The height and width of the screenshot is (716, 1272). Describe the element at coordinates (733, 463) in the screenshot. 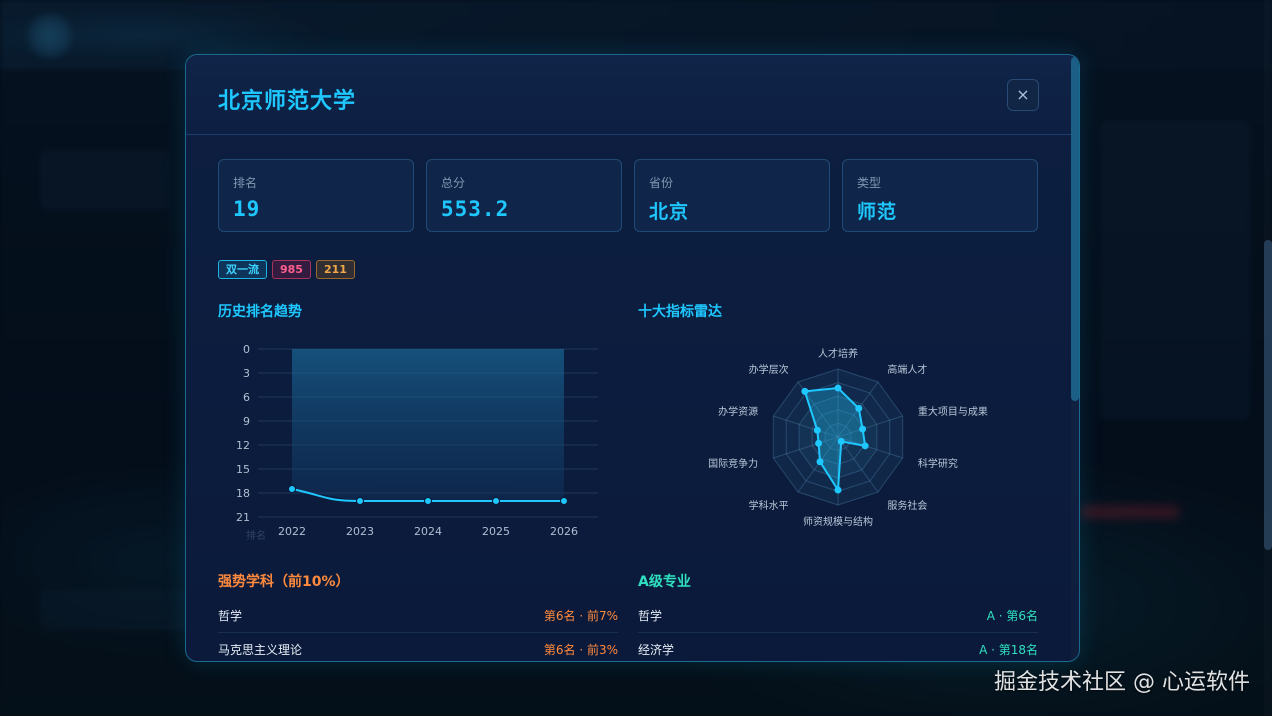

I see `radar-indicator-label: 国际竞争力` at that location.